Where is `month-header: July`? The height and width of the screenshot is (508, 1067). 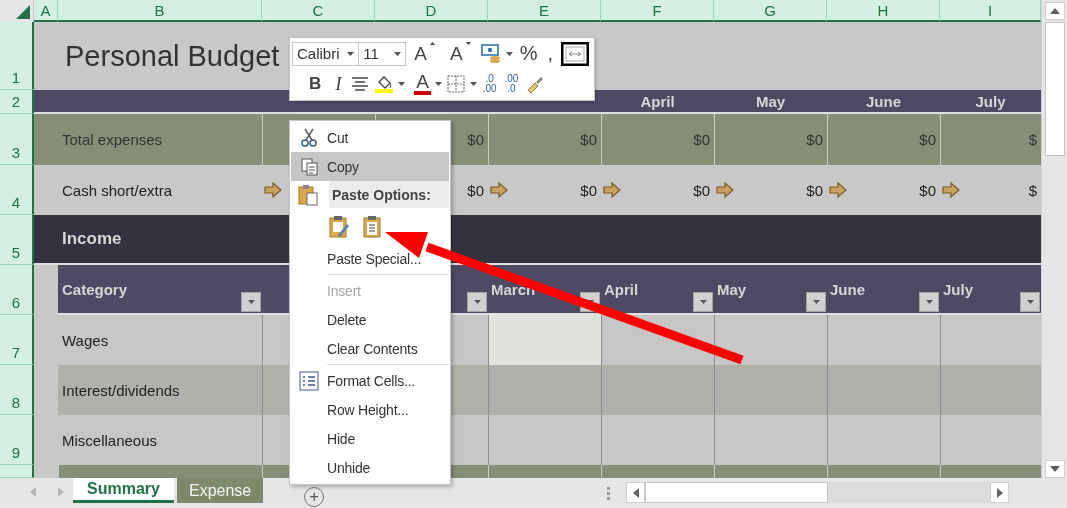
month-header: July is located at coordinates (990, 102).